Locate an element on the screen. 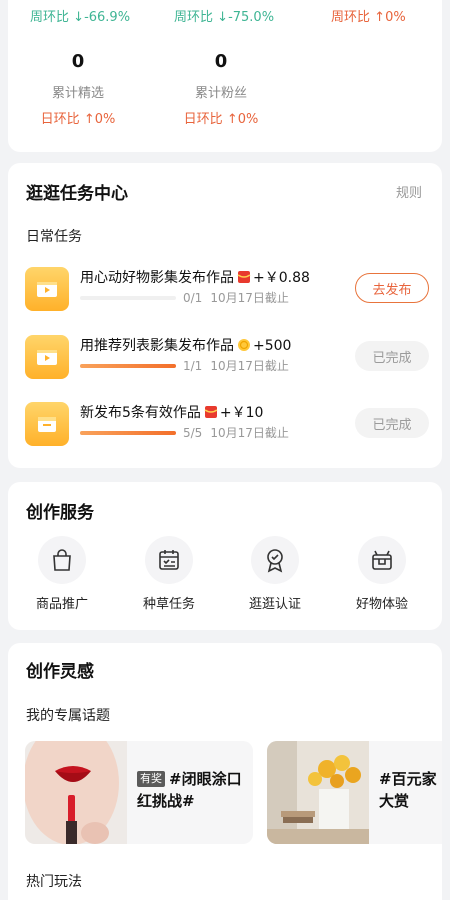  service-label: 种草任务 is located at coordinates (168, 604).